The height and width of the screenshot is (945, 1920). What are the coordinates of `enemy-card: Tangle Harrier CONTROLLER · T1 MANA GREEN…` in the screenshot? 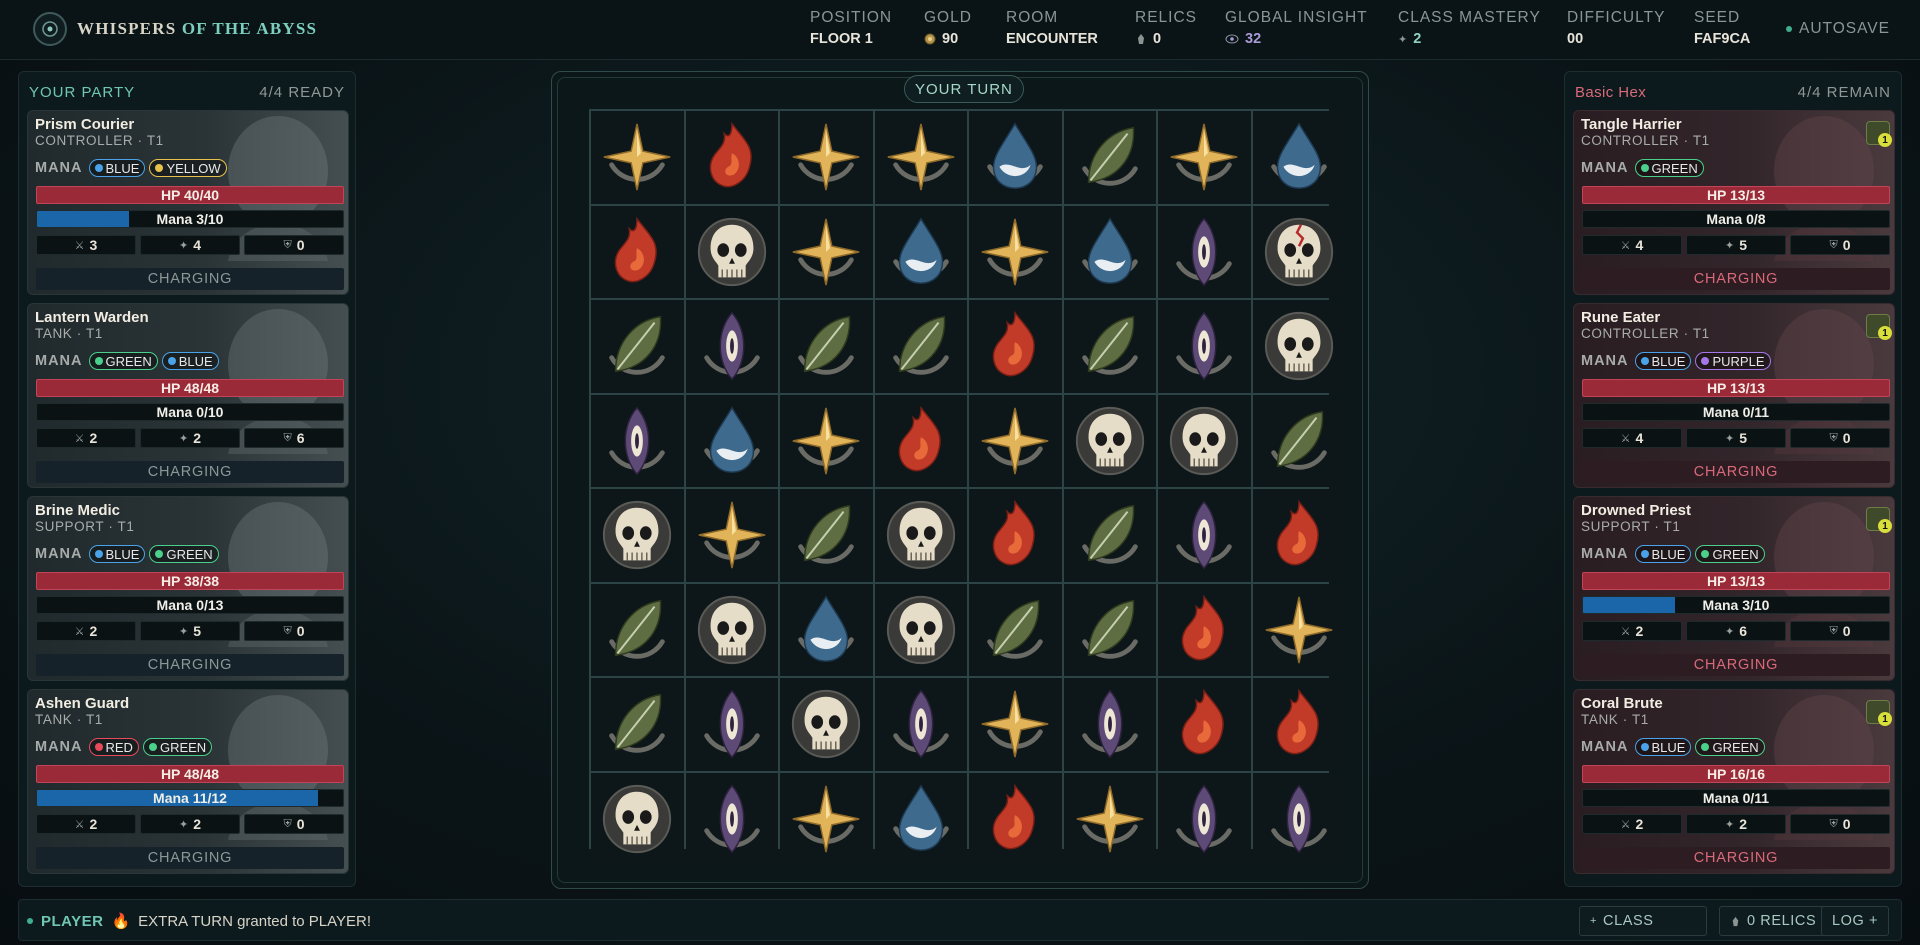 It's located at (1734, 202).